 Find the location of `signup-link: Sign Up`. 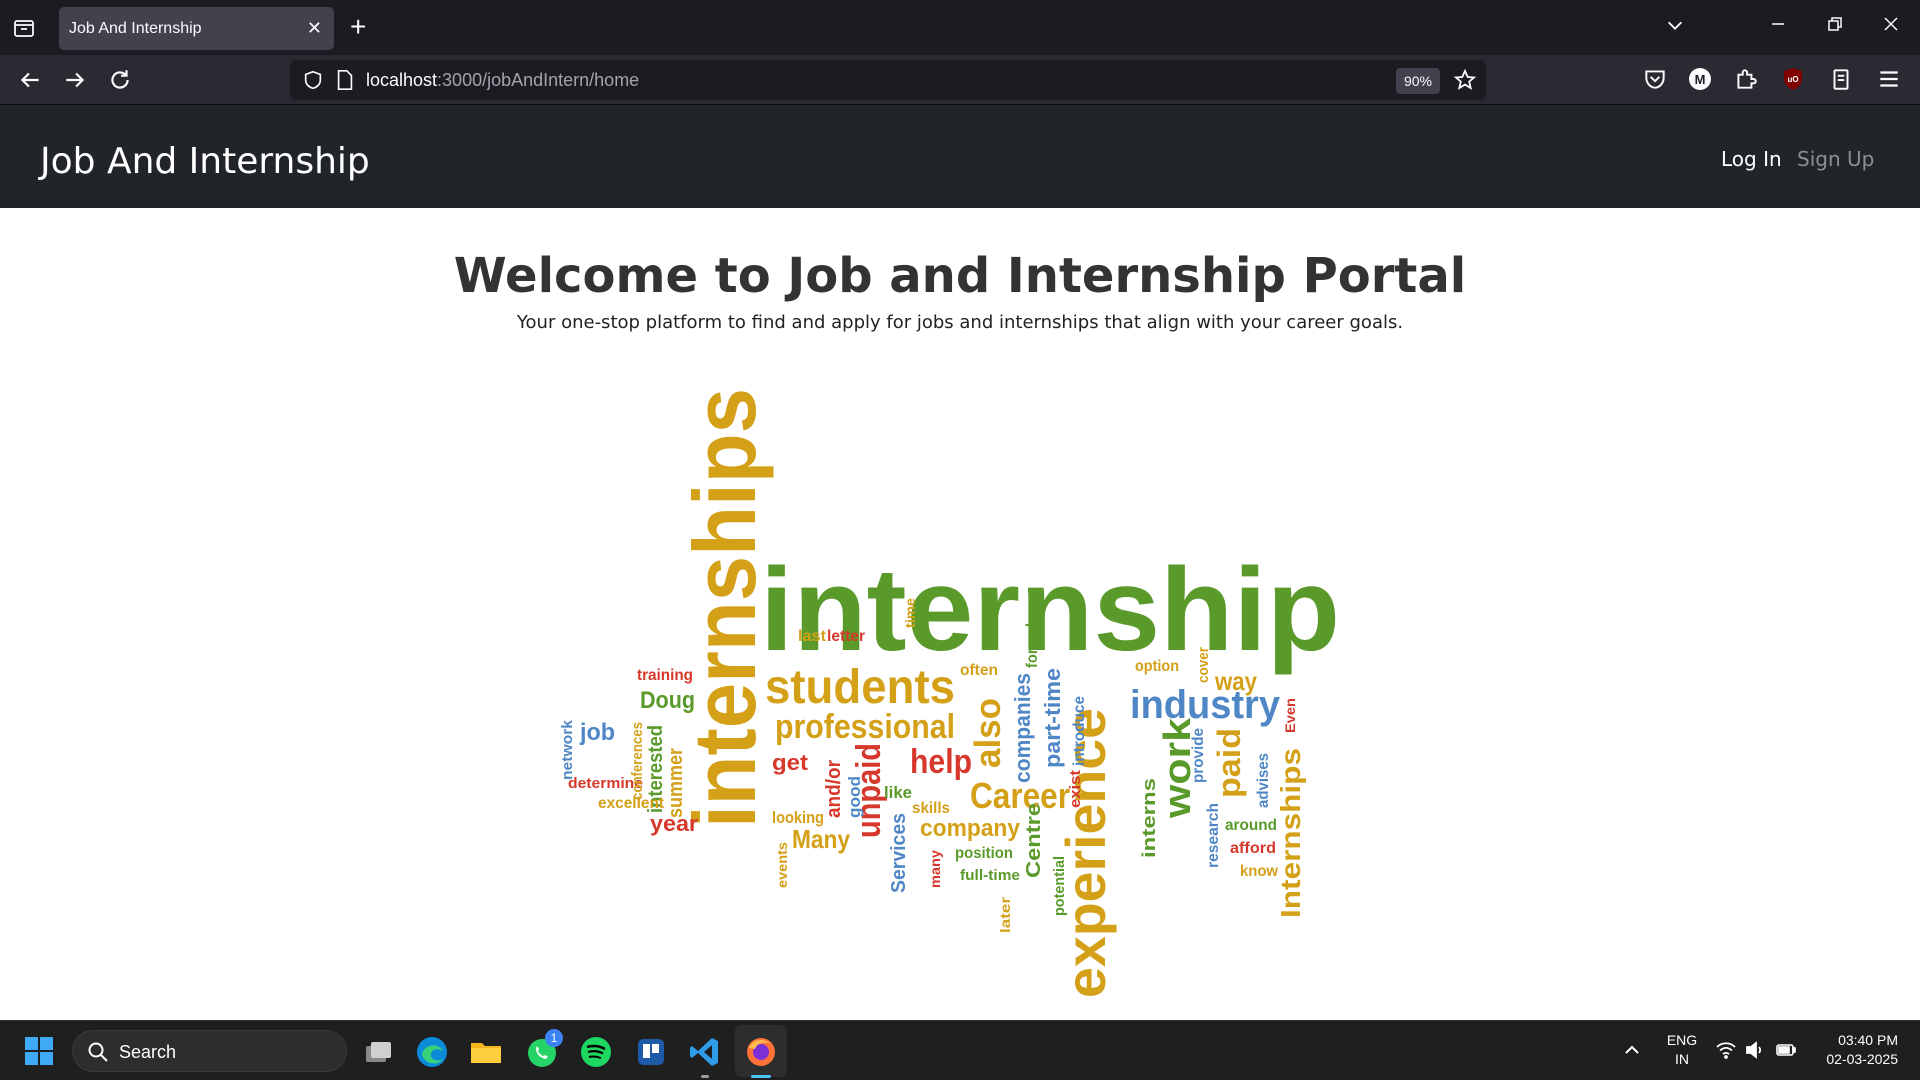

signup-link: Sign Up is located at coordinates (1835, 159).